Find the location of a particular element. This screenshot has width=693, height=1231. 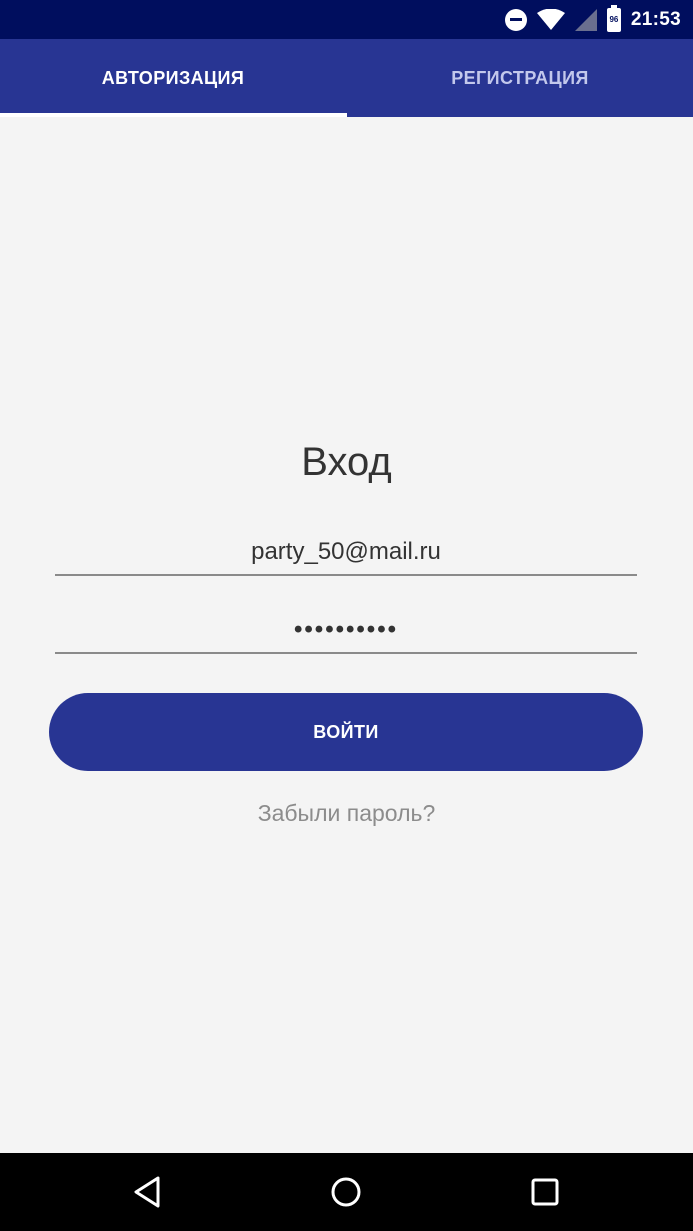

tab-bar: АВТОРИЗАЦИЯ РЕГИСТРАЦИЯ is located at coordinates (346, 78).